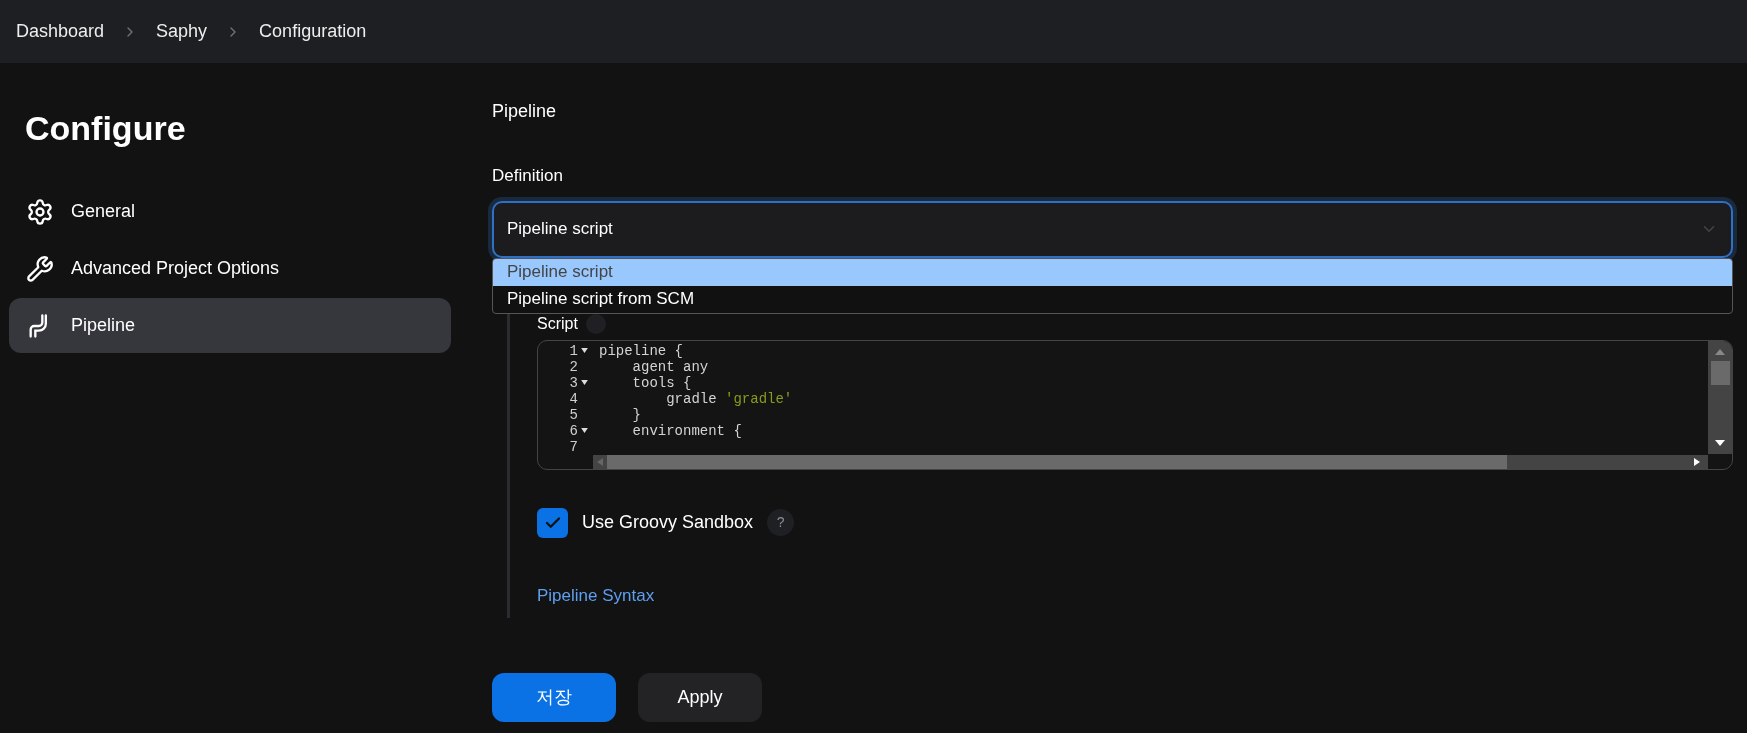 The height and width of the screenshot is (733, 1747). I want to click on sandbox-checkbox, so click(552, 522).